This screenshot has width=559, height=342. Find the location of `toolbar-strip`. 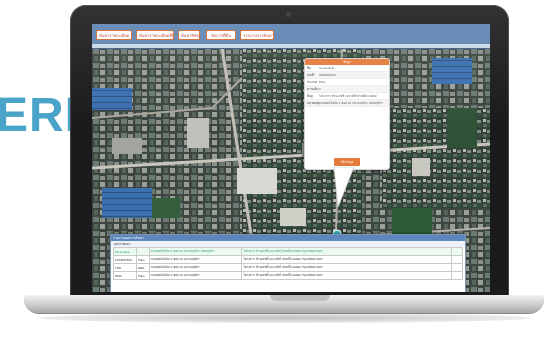

toolbar-strip is located at coordinates (291, 46).